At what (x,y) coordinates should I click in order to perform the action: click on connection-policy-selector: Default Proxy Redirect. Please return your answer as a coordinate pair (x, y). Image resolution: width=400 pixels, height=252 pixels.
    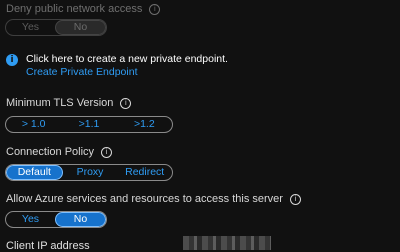
    Looking at the image, I should click on (89, 172).